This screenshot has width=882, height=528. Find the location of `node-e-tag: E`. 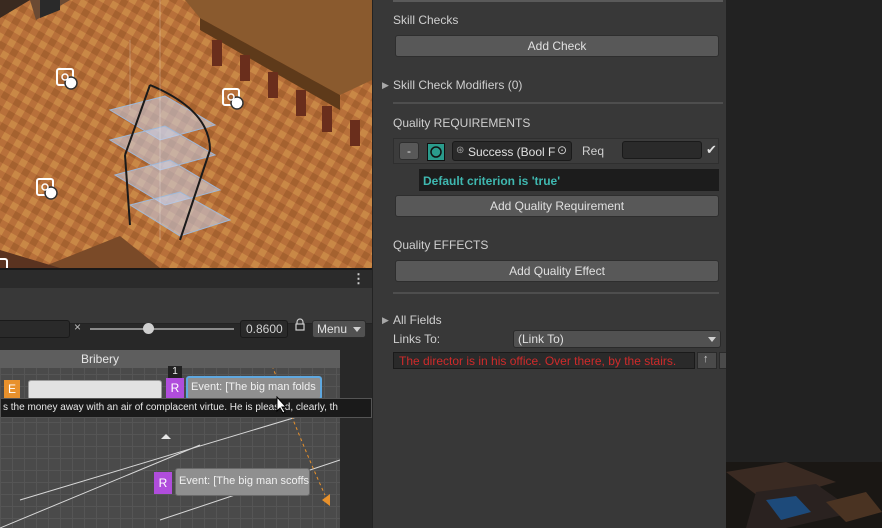

node-e-tag: E is located at coordinates (12, 389).